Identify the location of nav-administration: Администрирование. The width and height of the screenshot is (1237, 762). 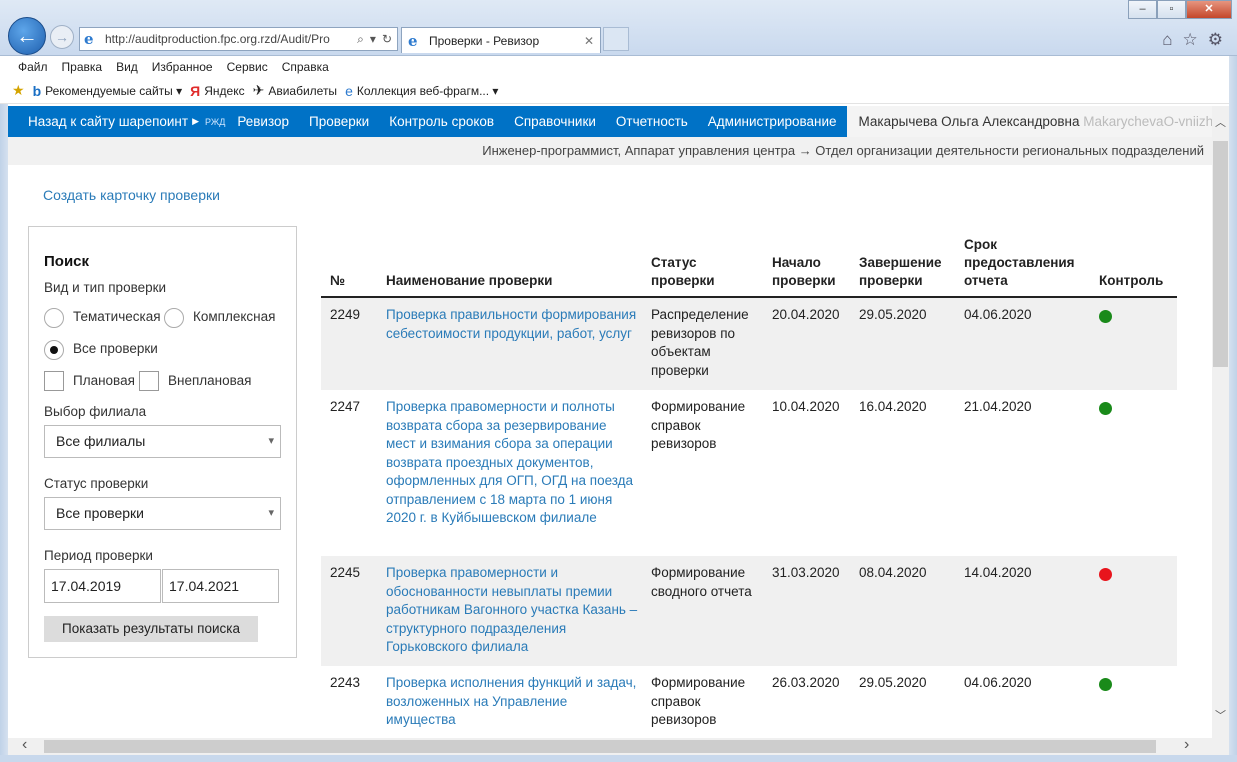
(772, 121).